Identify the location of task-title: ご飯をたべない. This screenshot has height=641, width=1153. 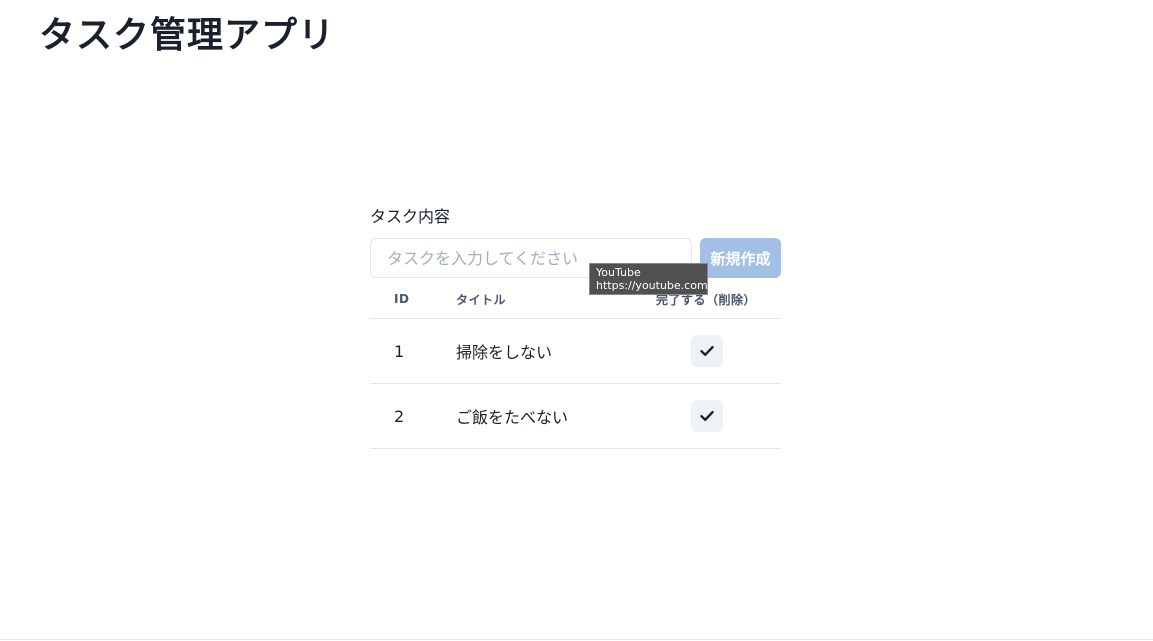
(556, 416).